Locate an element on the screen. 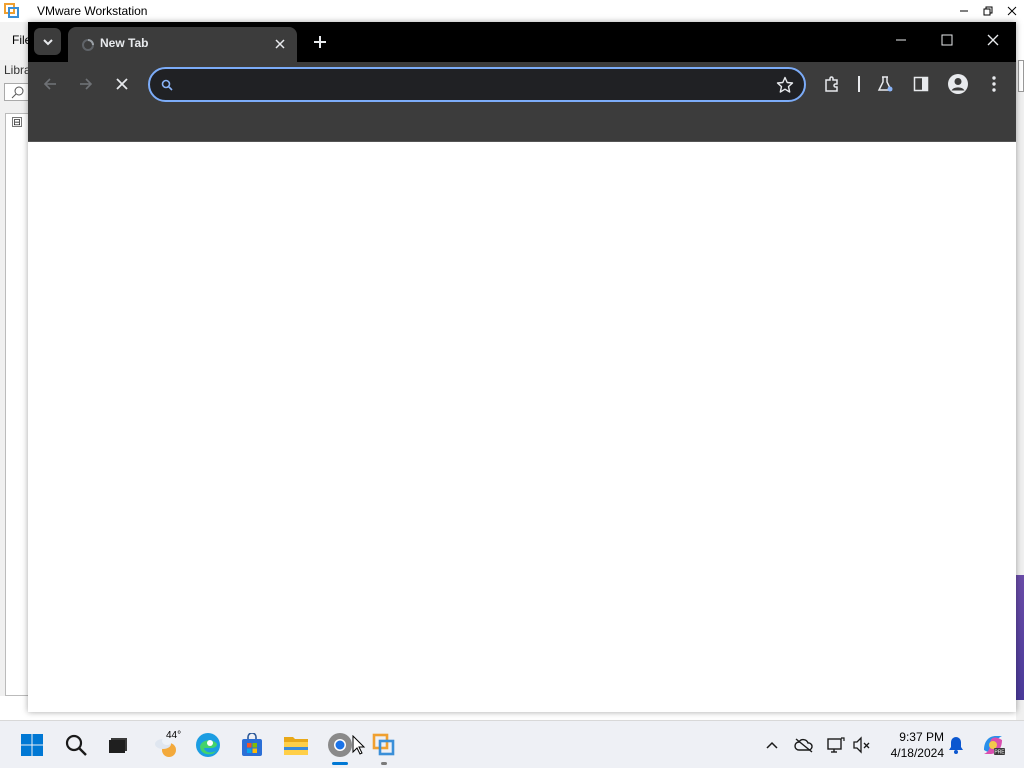  notifications-button is located at coordinates (956, 745).